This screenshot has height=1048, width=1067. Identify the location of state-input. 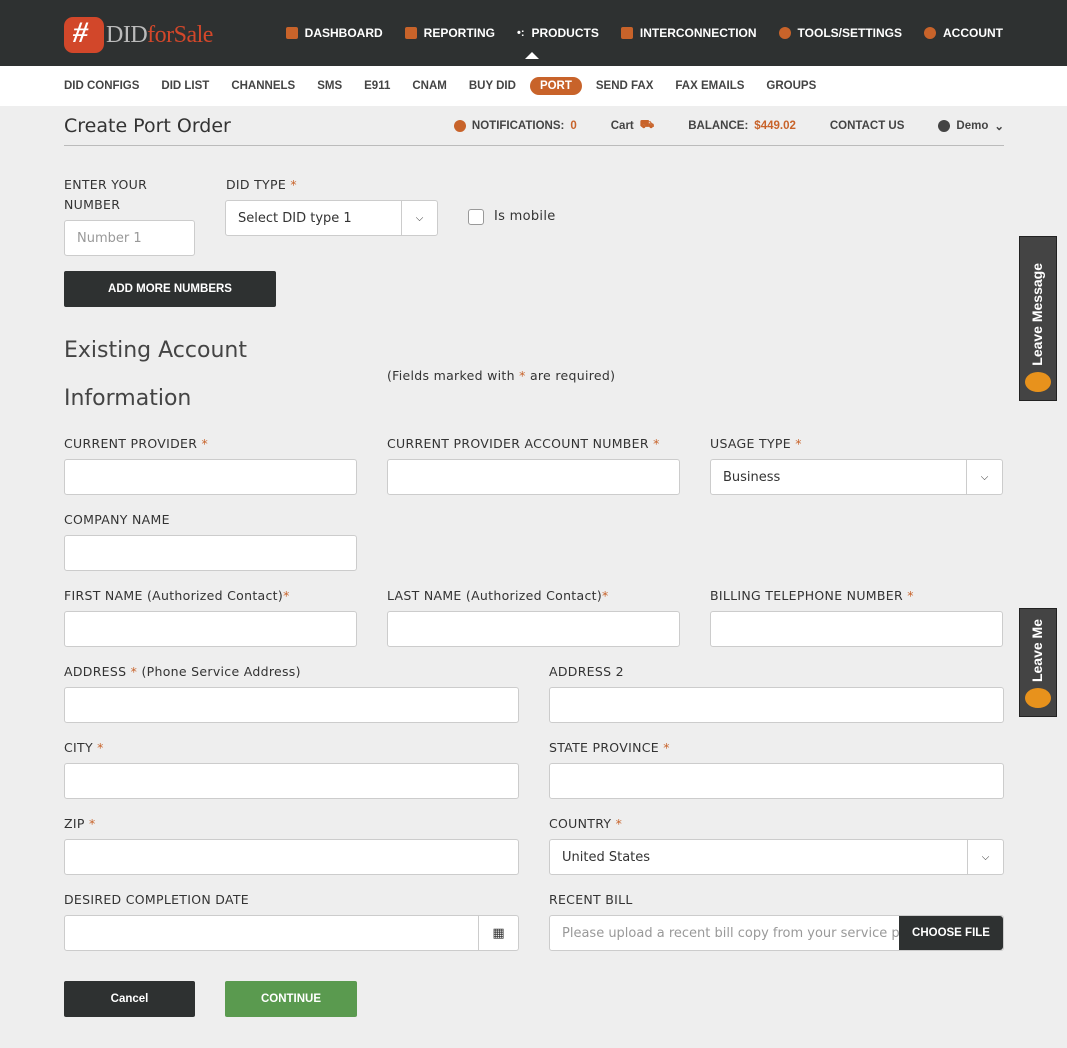
(776, 781).